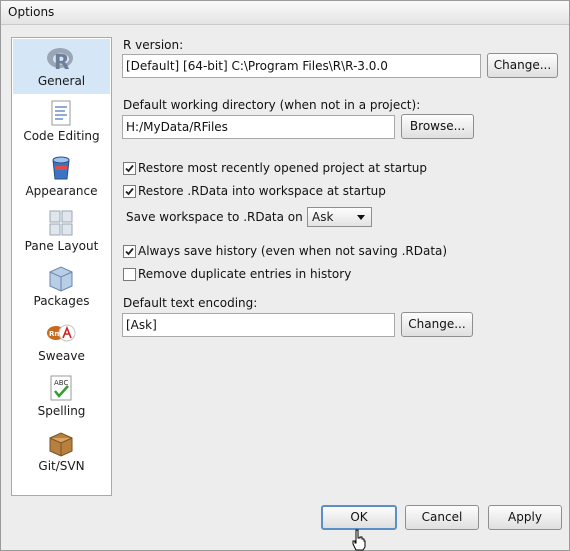 Image resolution: width=570 pixels, height=551 pixels. Describe the element at coordinates (359, 517) in the screenshot. I see `ok-button: OK` at that location.